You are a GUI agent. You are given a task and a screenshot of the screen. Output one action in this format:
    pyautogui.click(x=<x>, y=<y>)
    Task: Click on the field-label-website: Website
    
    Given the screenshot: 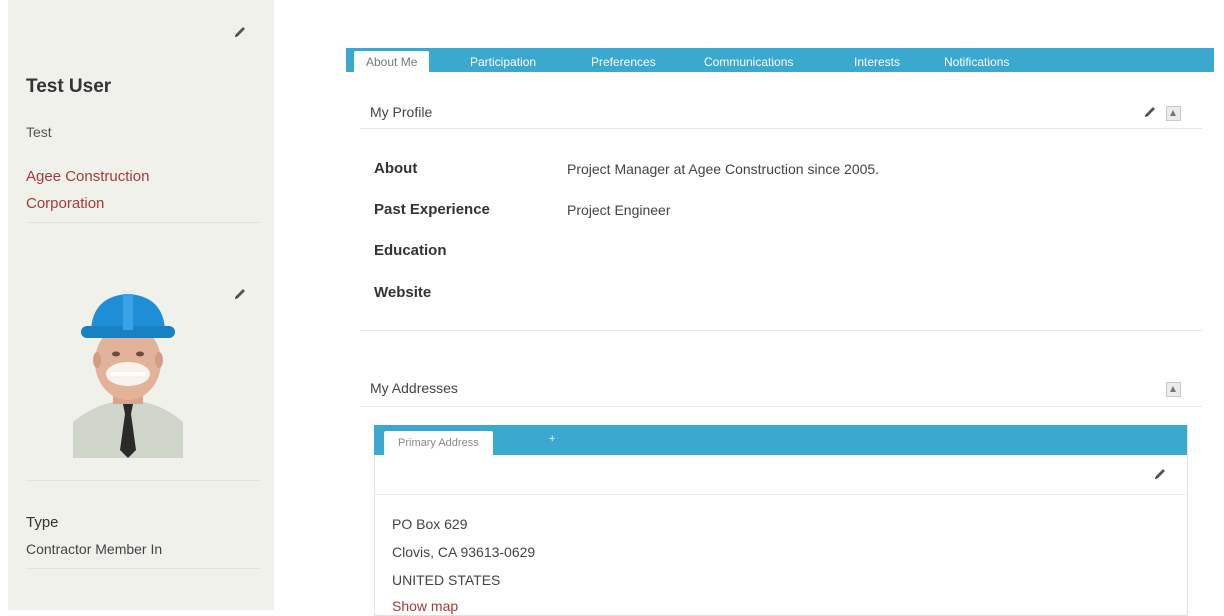 What is the action you would take?
    pyautogui.click(x=403, y=292)
    